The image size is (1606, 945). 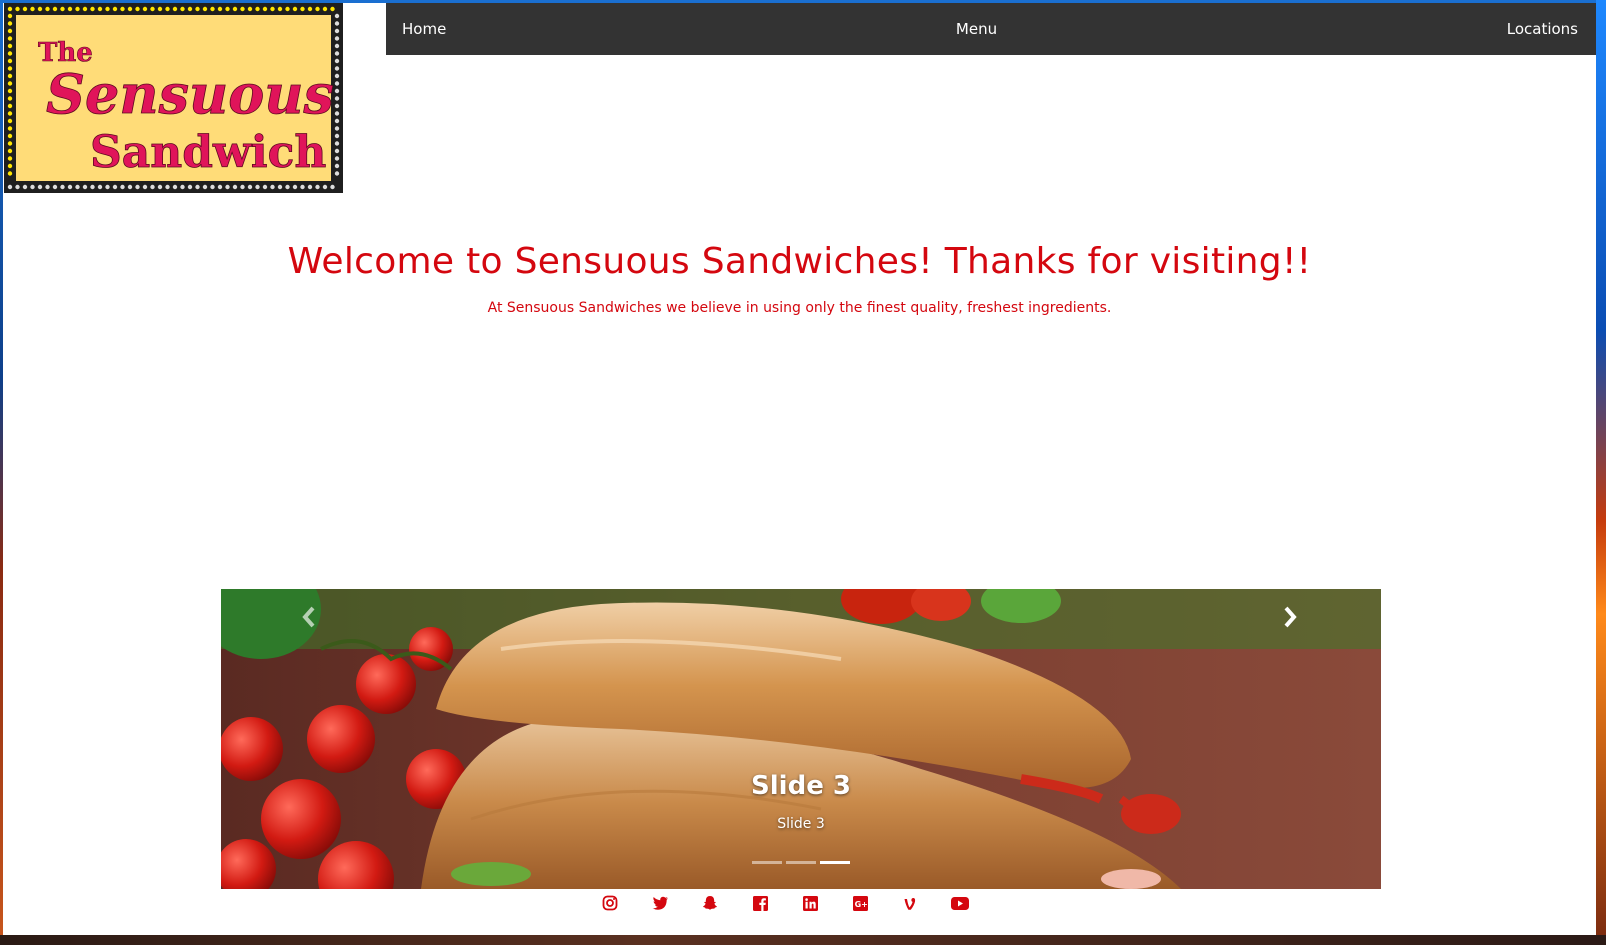 I want to click on top-navbar: Home Menu Locations, so click(x=991, y=29).